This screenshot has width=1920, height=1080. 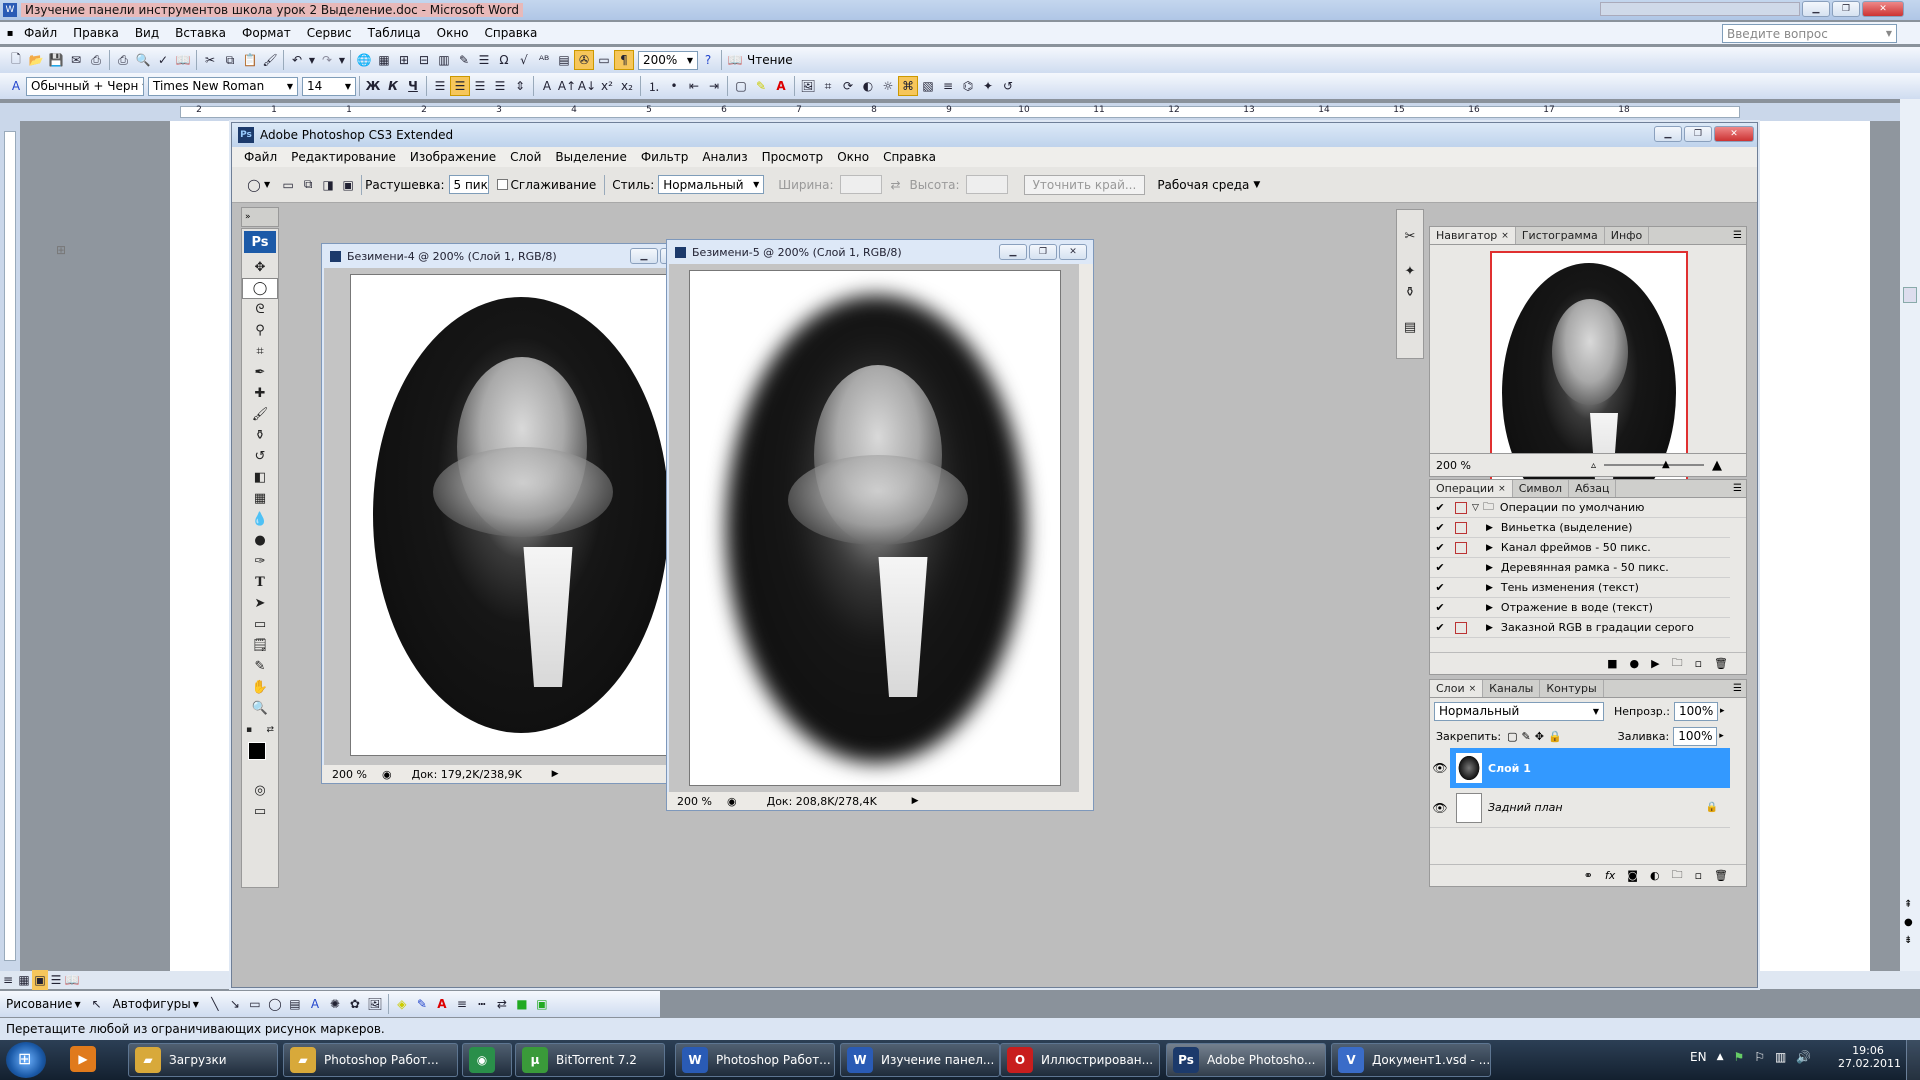 What do you see at coordinates (1471, 488) in the screenshot?
I see `panel-tab: Операции ×` at bounding box center [1471, 488].